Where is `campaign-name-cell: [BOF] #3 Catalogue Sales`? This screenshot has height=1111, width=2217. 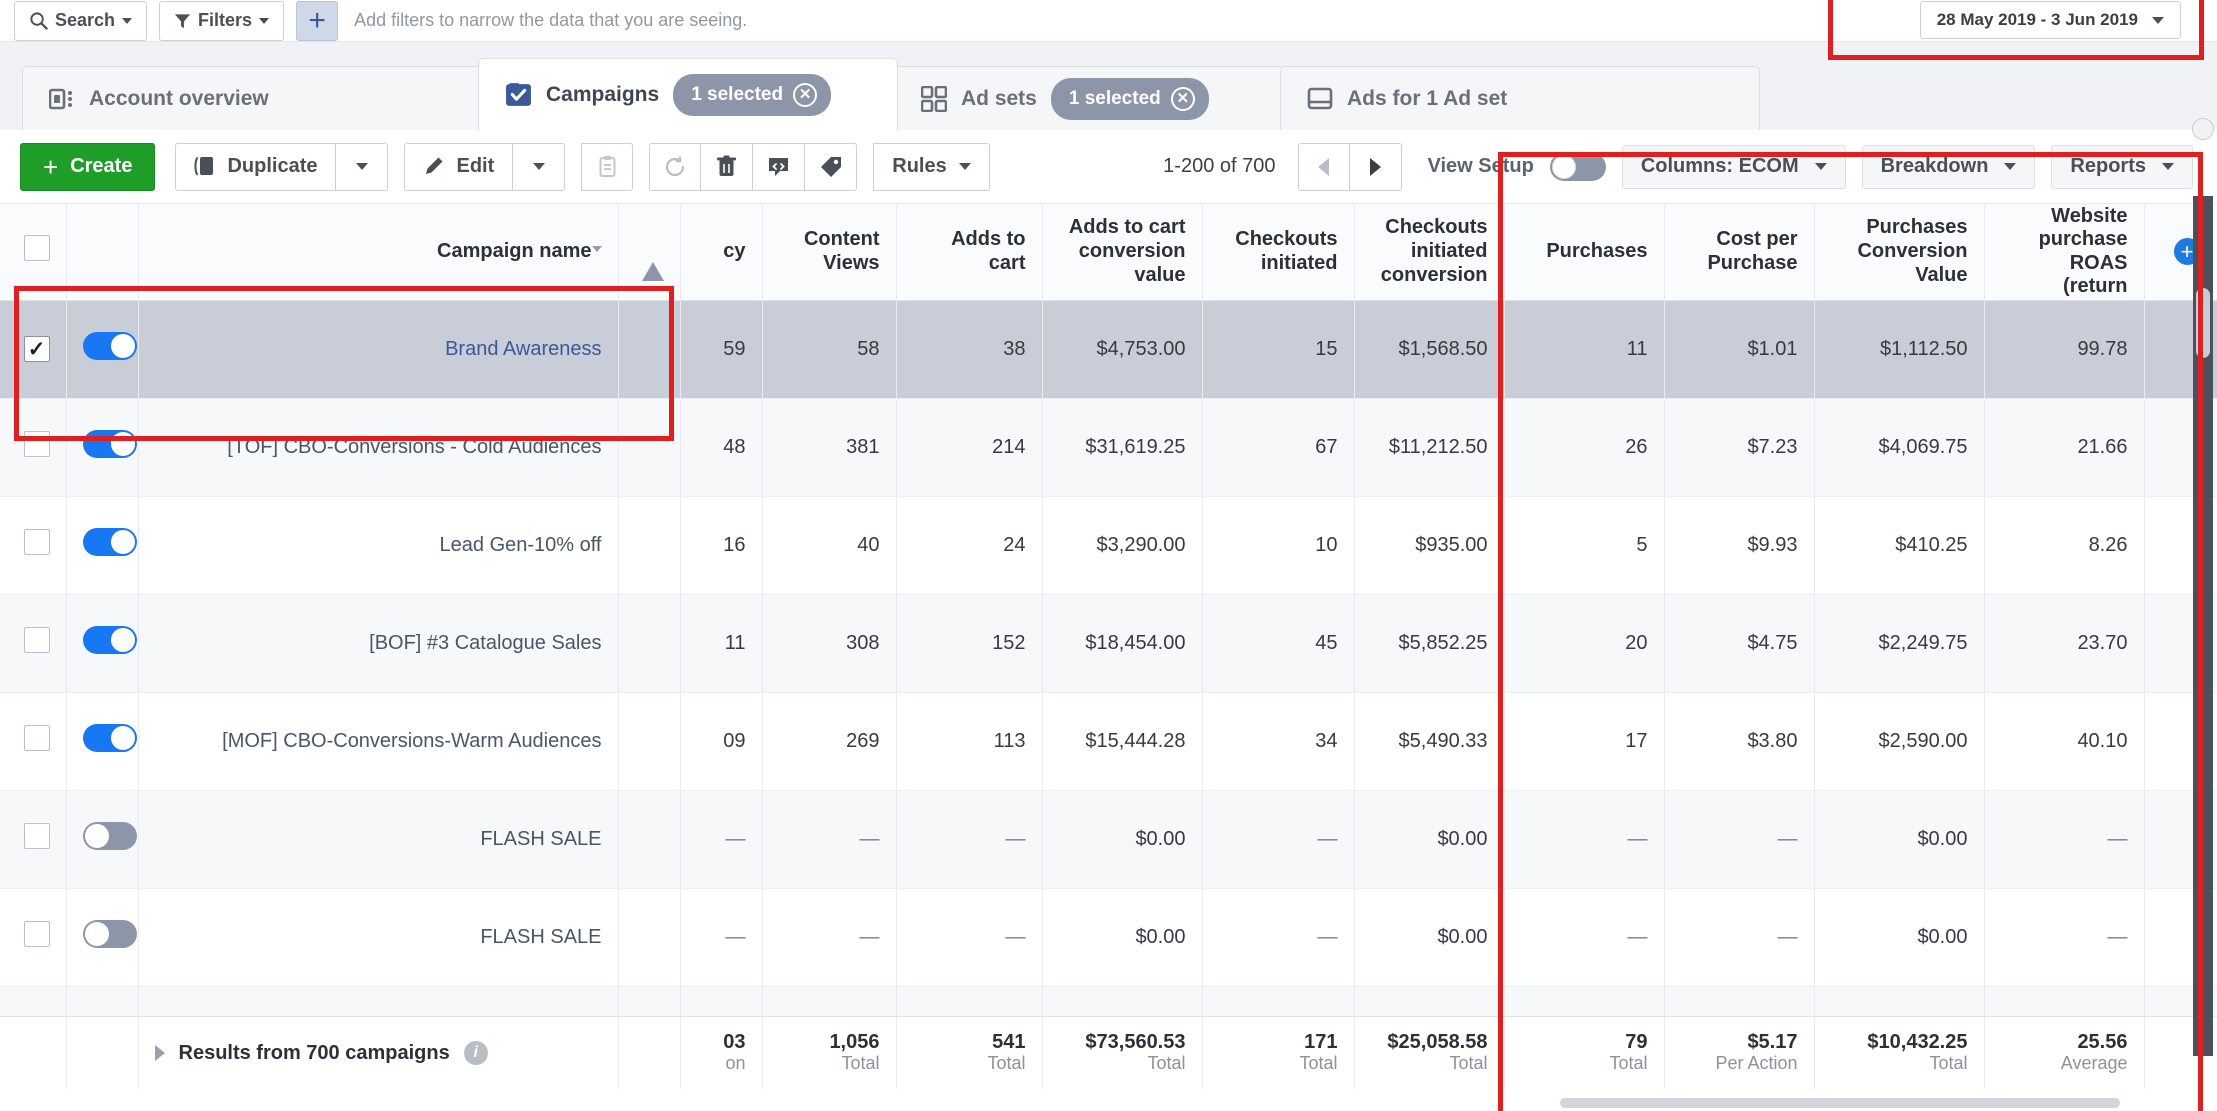
campaign-name-cell: [BOF] #3 Catalogue Sales is located at coordinates (378, 643).